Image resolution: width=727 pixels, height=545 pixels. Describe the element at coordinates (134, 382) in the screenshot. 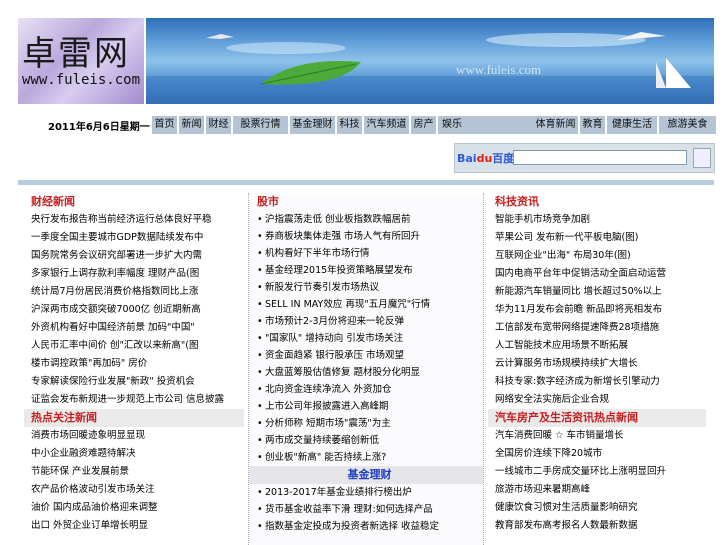

I see `news-link: 专家解读保险行业发展"新政" 投资机会` at that location.